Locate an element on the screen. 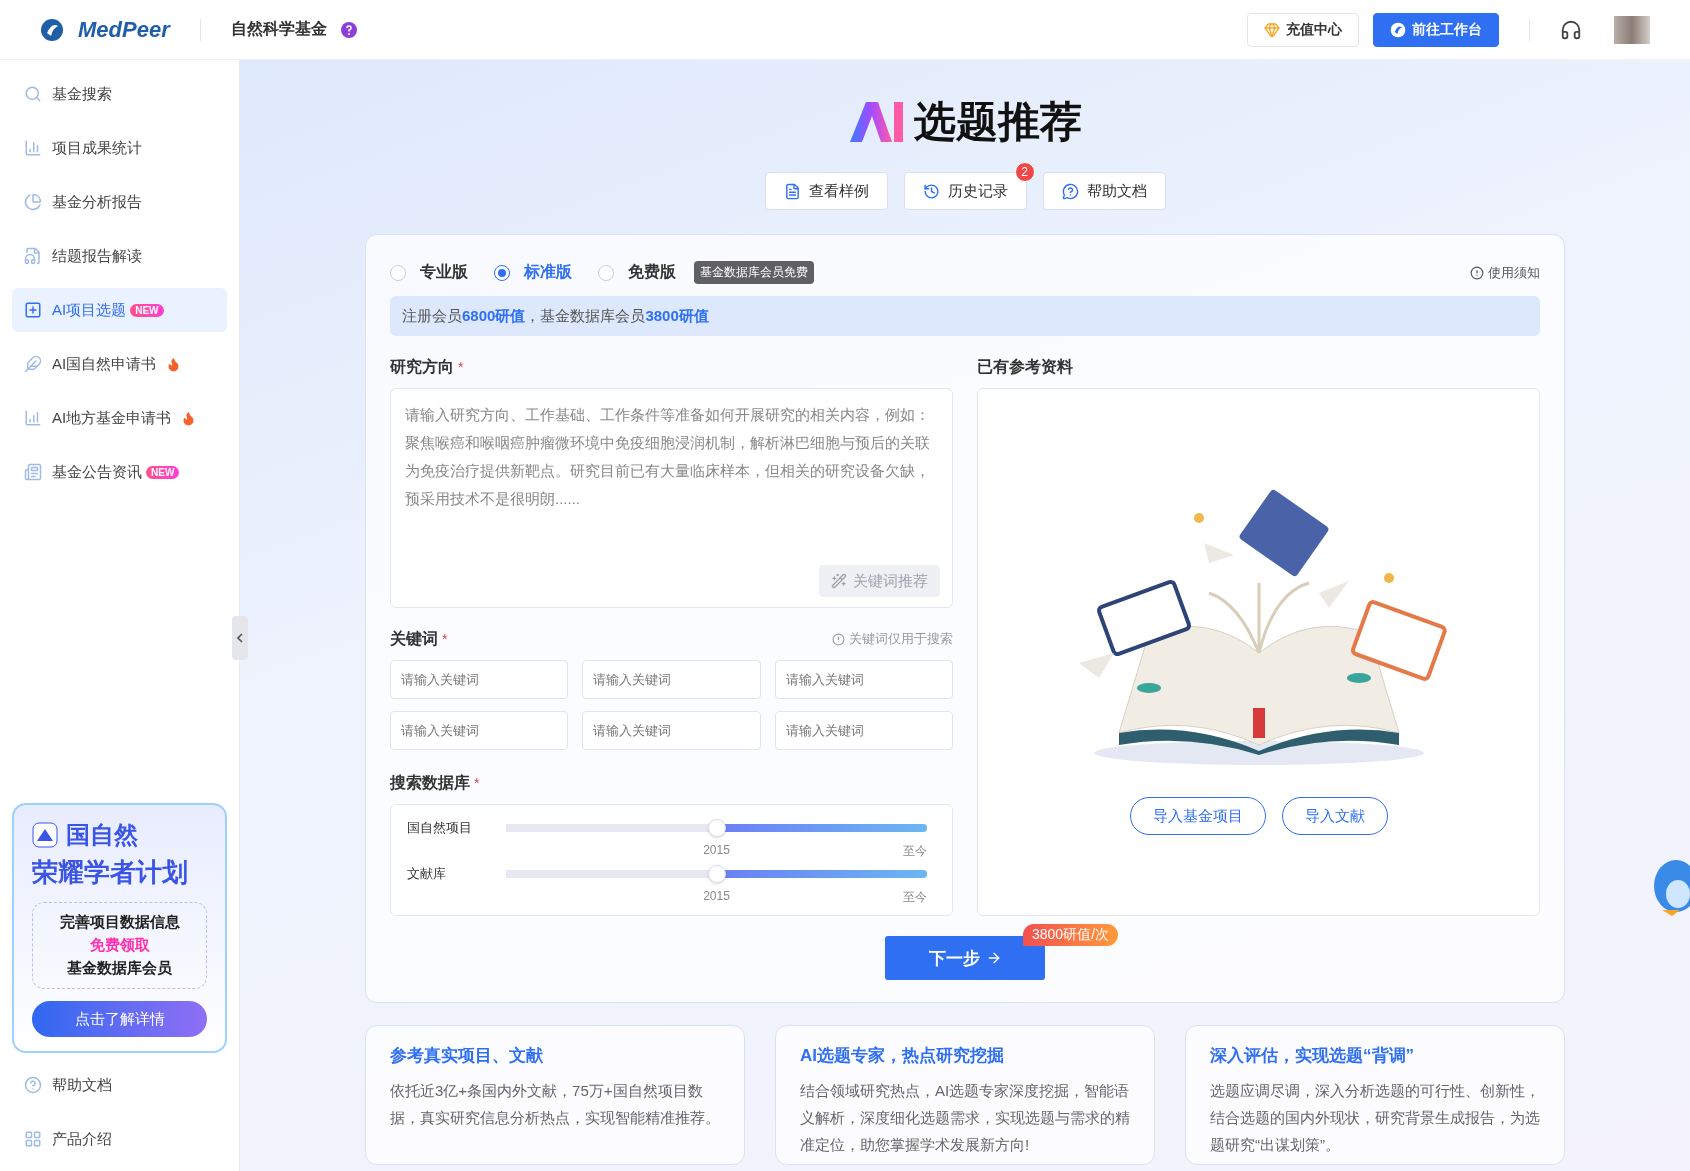 This screenshot has height=1171, width=1690. import-button: 导入文献 is located at coordinates (1334, 816).